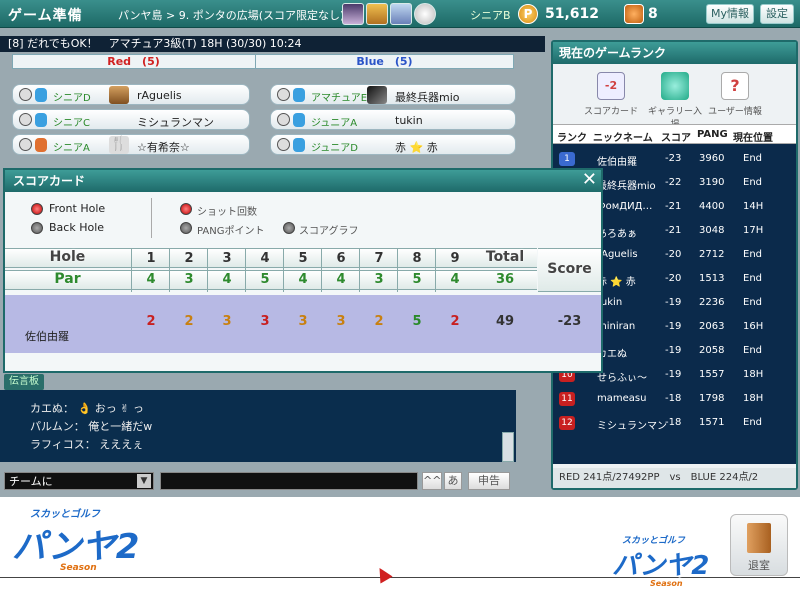 The width and height of the screenshot is (800, 600). What do you see at coordinates (712, 350) in the screenshot?
I see `rank-pang: 2058` at bounding box center [712, 350].